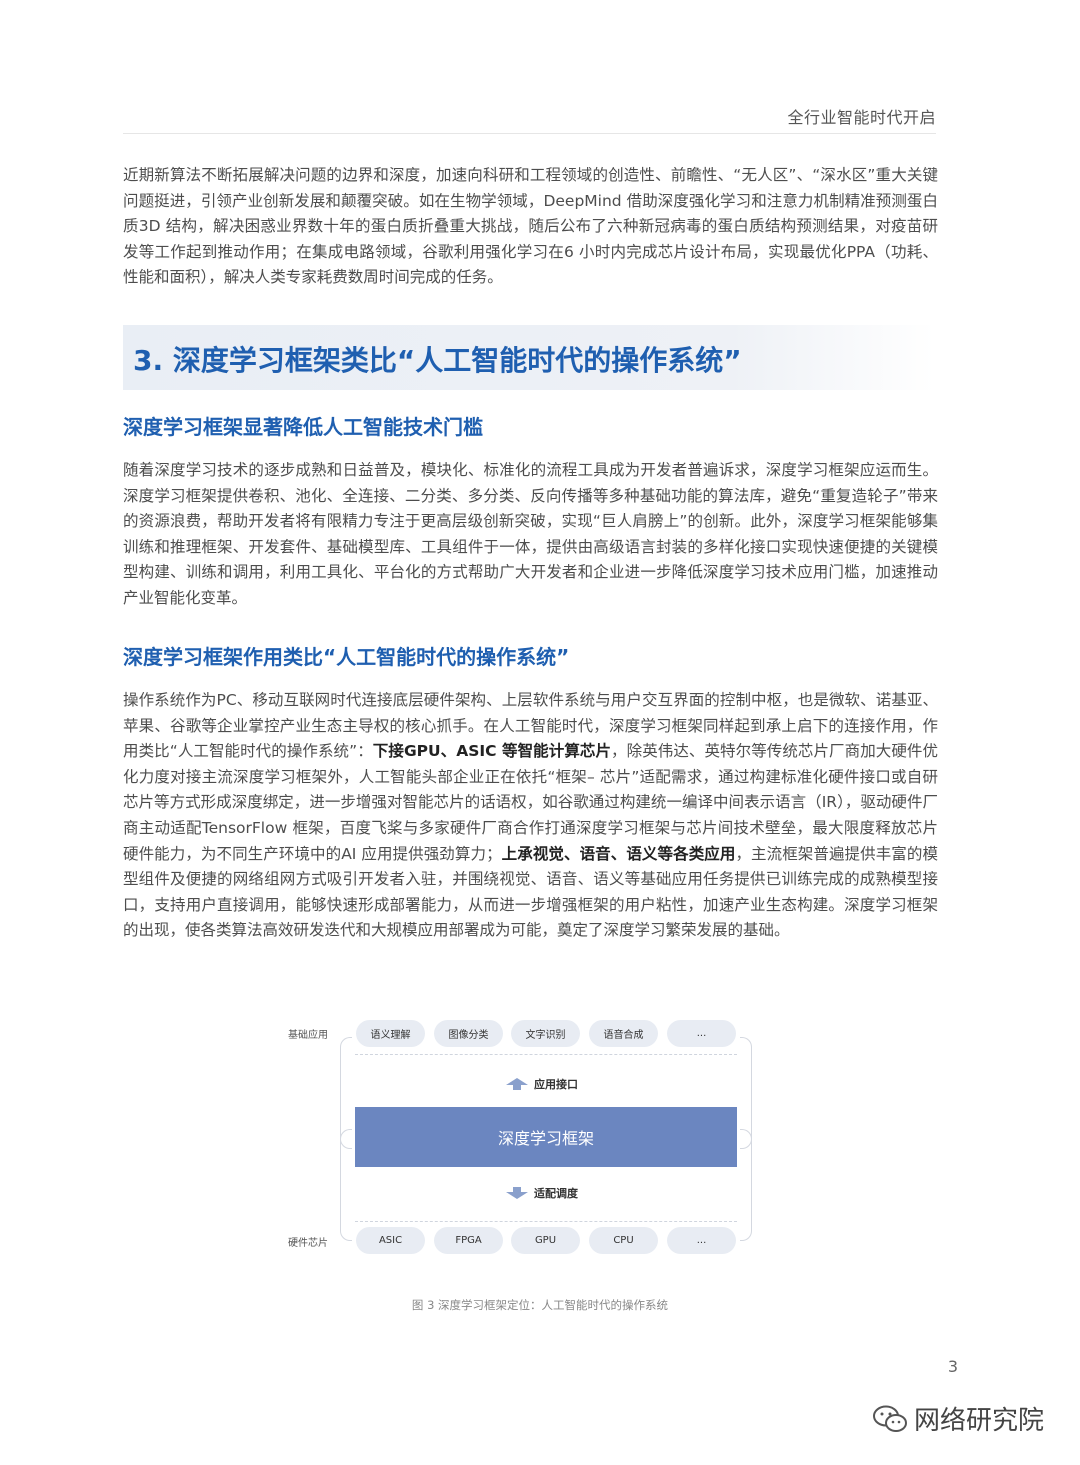 This screenshot has height=1465, width=1080. I want to click on section-title: 3. 深度学习框架类比“人工智能时代的操作系统”, so click(437, 360).